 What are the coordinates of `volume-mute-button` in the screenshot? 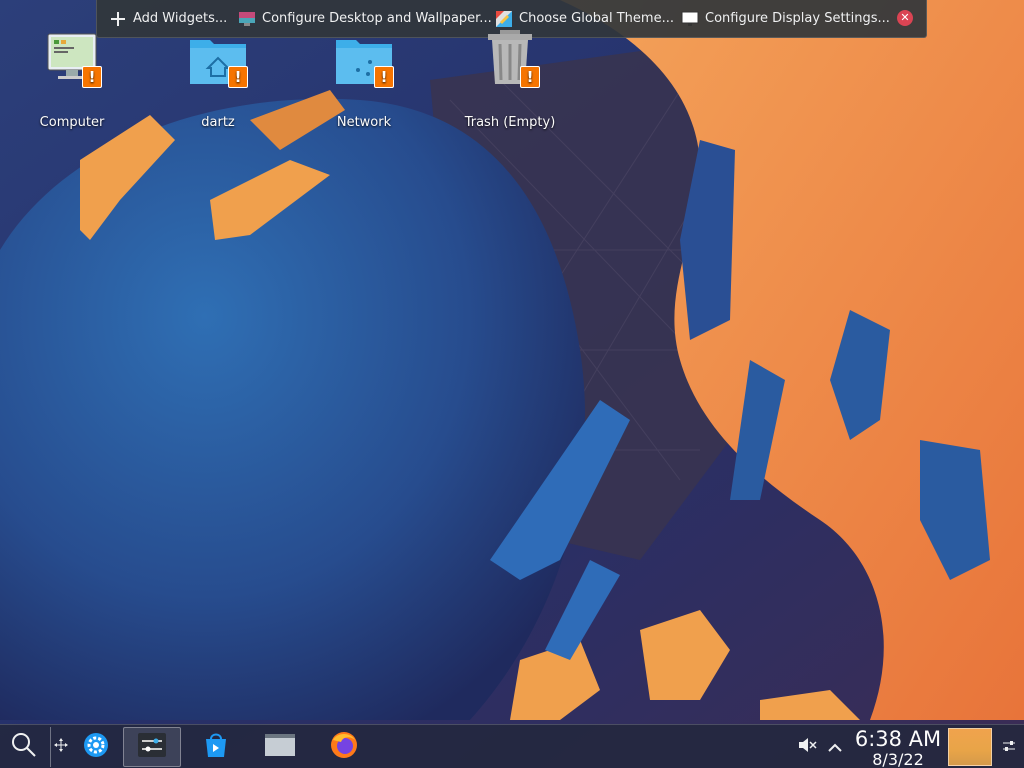 It's located at (807, 746).